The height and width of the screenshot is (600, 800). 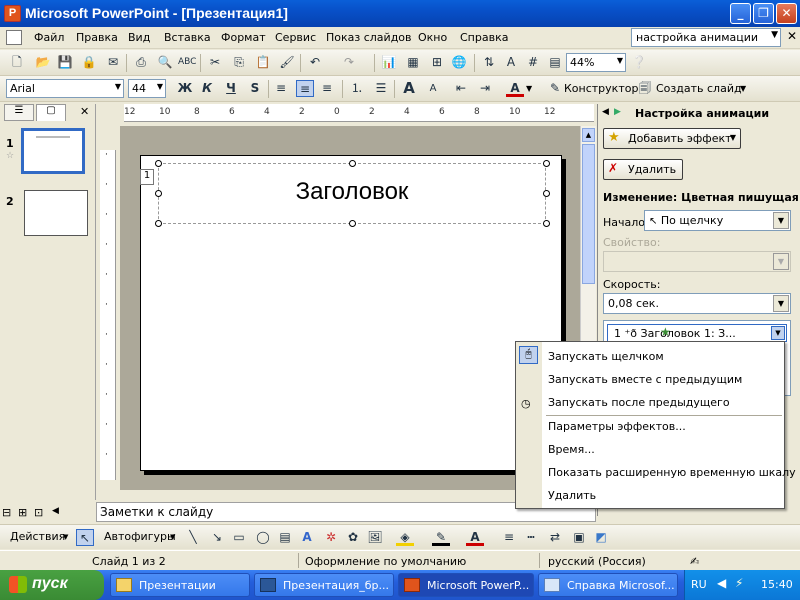 What do you see at coordinates (14, 37) in the screenshot?
I see `document-icon` at bounding box center [14, 37].